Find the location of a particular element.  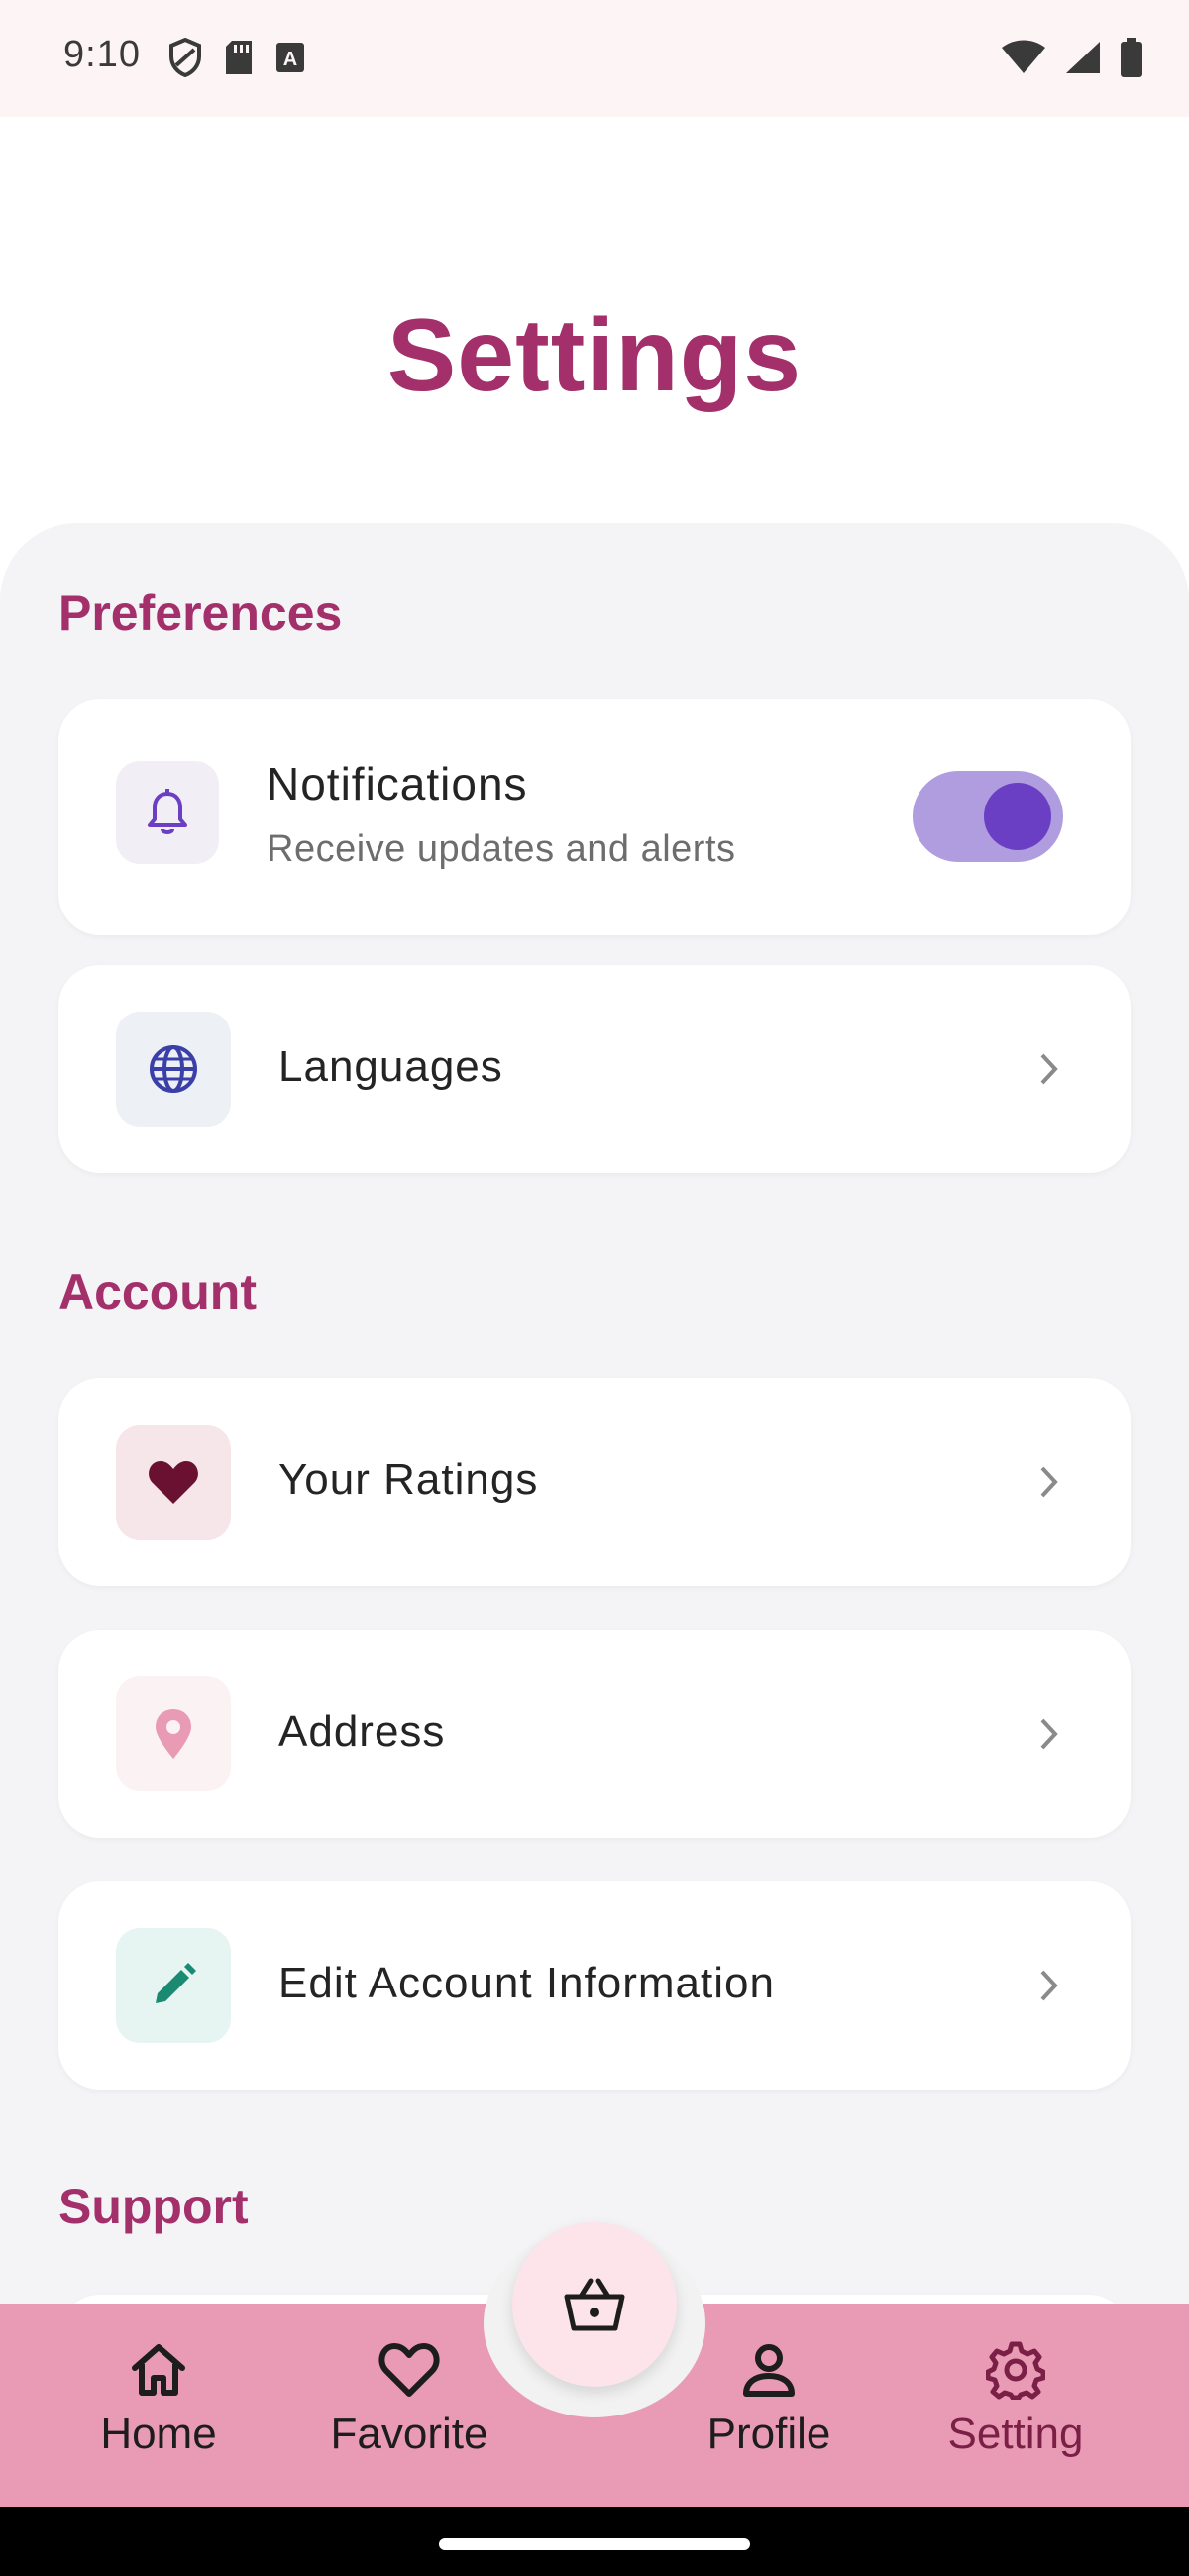

globe-icon is located at coordinates (174, 1069).